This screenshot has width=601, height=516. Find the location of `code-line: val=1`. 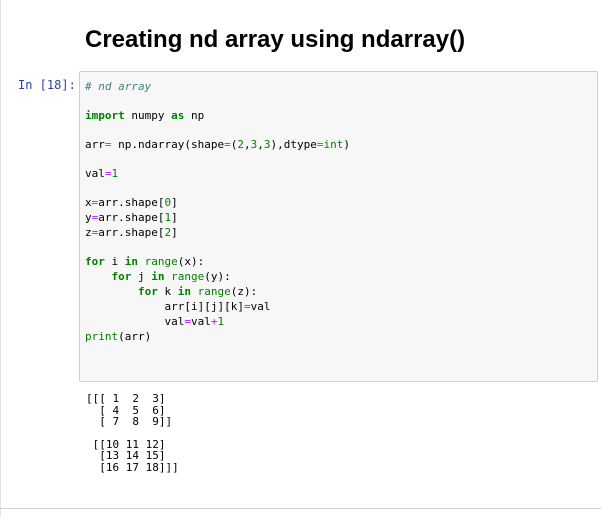

code-line: val=1 is located at coordinates (217, 173).